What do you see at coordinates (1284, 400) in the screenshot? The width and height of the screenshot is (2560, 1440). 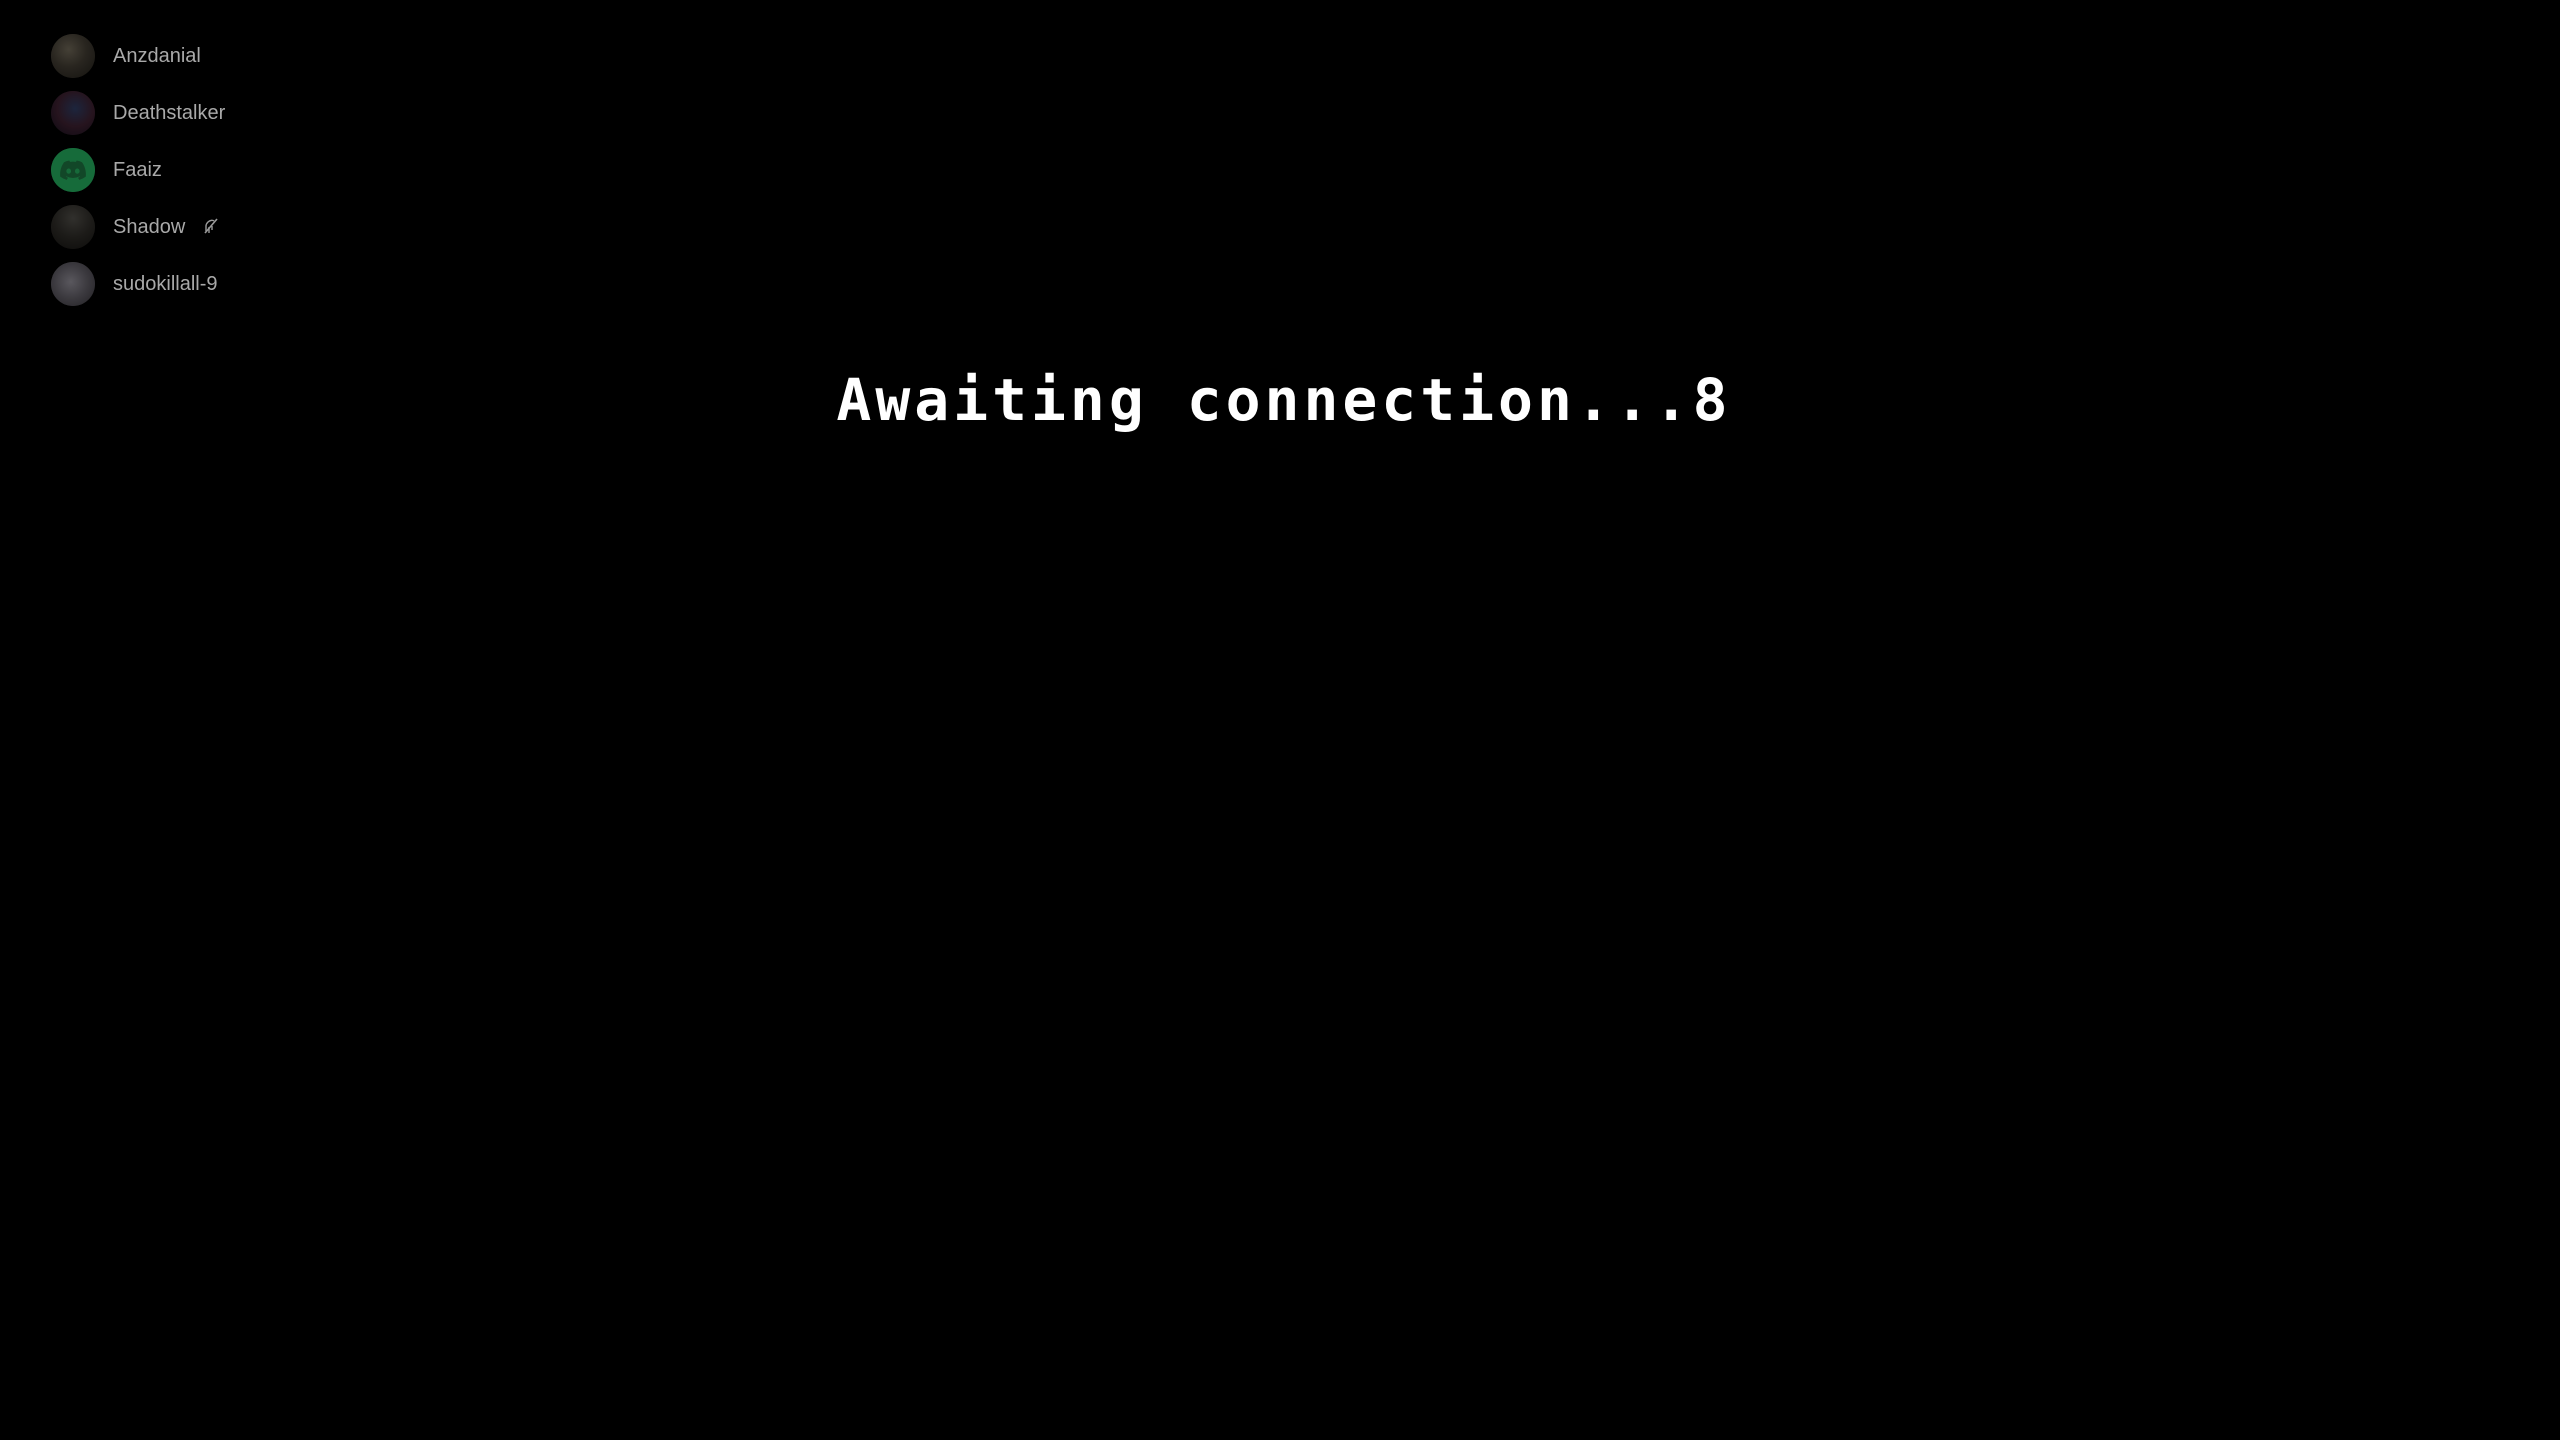 I see `connection-status-text: Awaiting connection...8` at bounding box center [1284, 400].